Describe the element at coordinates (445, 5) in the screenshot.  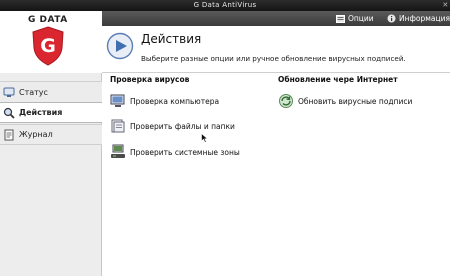
I see `close-button: ✕` at that location.